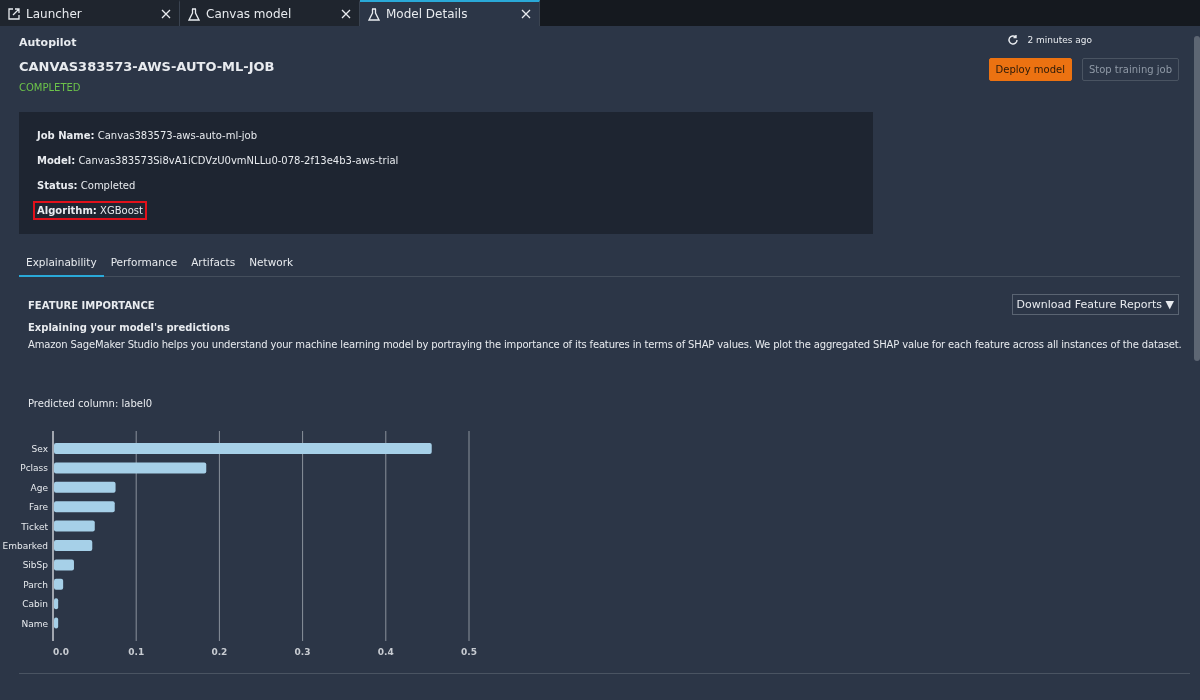  What do you see at coordinates (271, 264) in the screenshot?
I see `section-tab: Network` at bounding box center [271, 264].